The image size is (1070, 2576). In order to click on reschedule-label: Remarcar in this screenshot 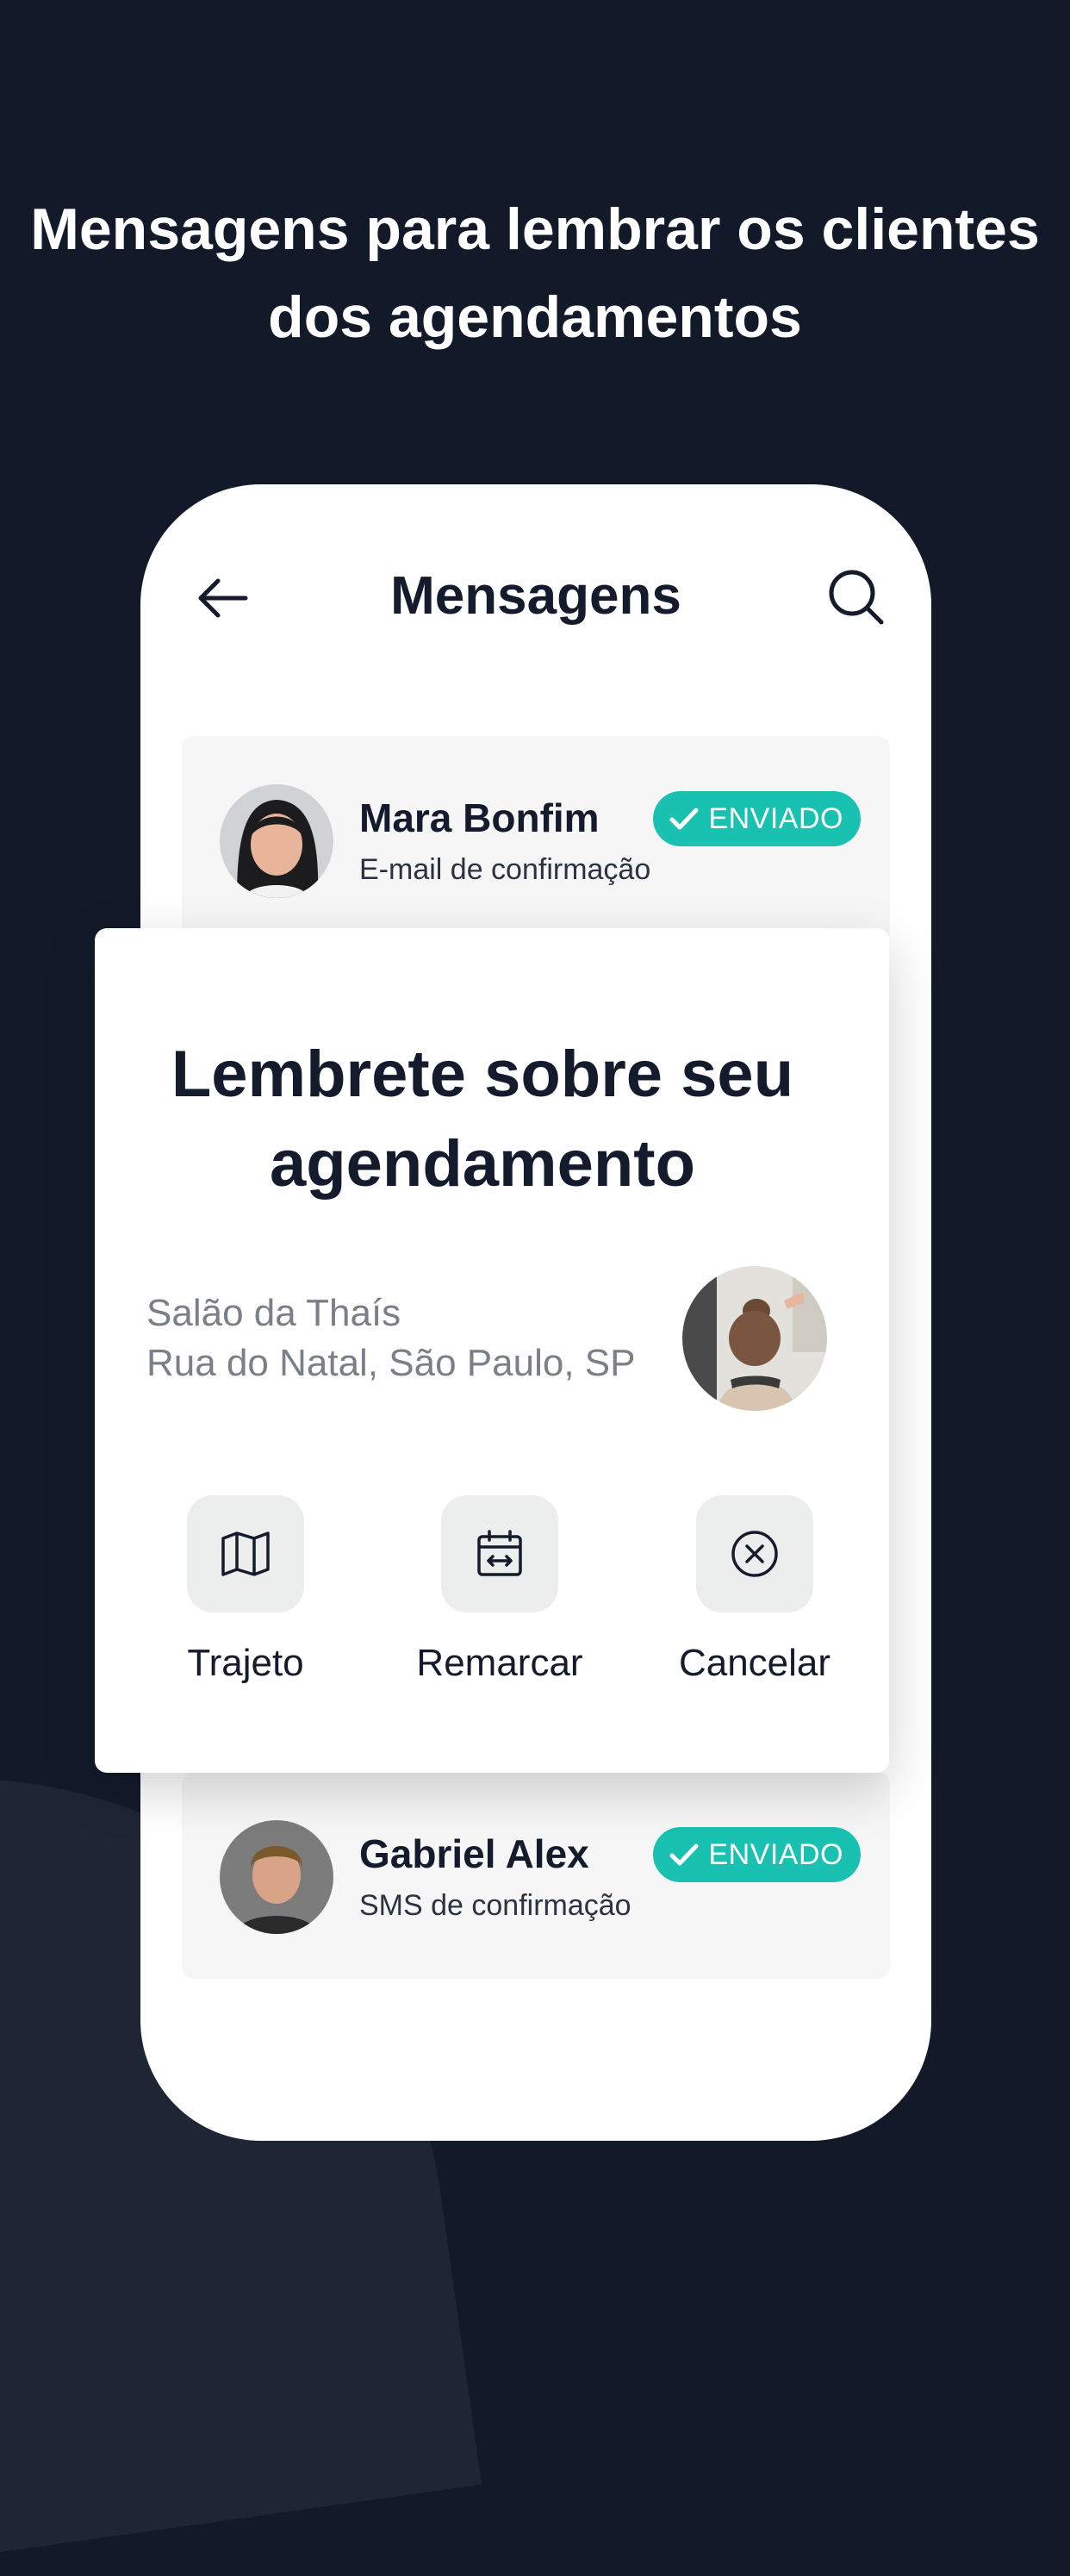, I will do `click(499, 1663)`.